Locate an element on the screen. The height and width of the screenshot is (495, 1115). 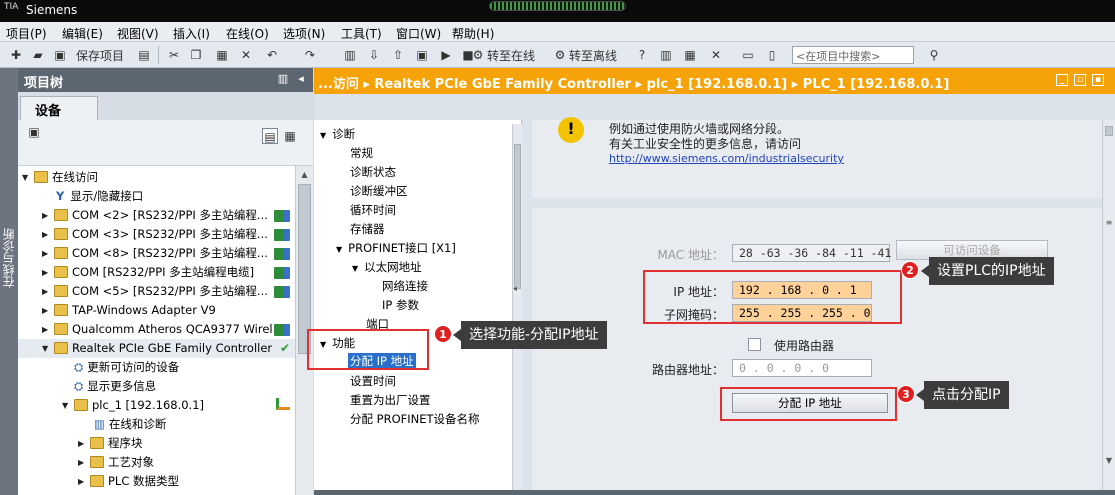
monitor-icon: ▦ is located at coordinates (690, 55).